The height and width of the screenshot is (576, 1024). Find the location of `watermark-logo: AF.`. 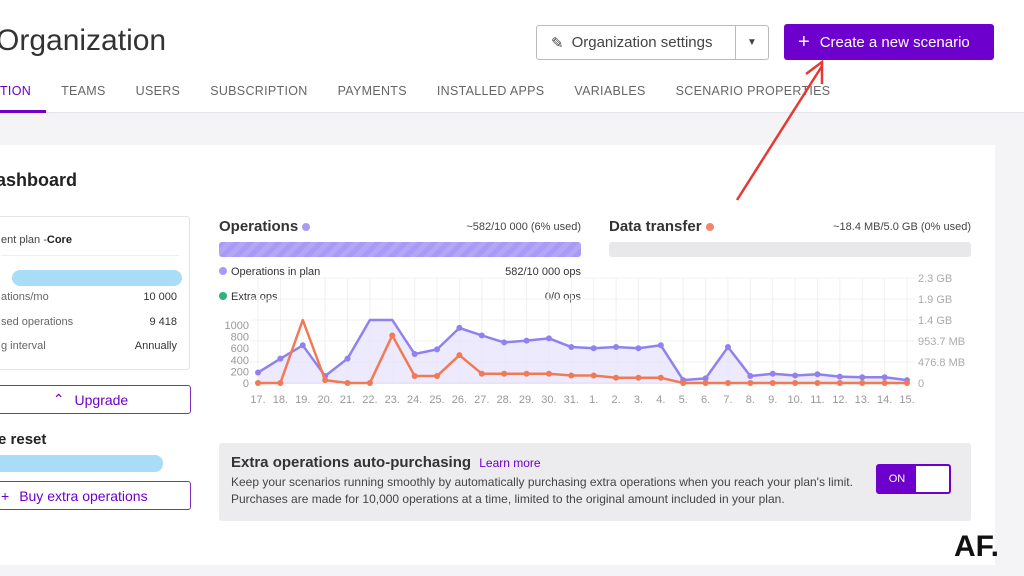

watermark-logo: AF. is located at coordinates (976, 546).